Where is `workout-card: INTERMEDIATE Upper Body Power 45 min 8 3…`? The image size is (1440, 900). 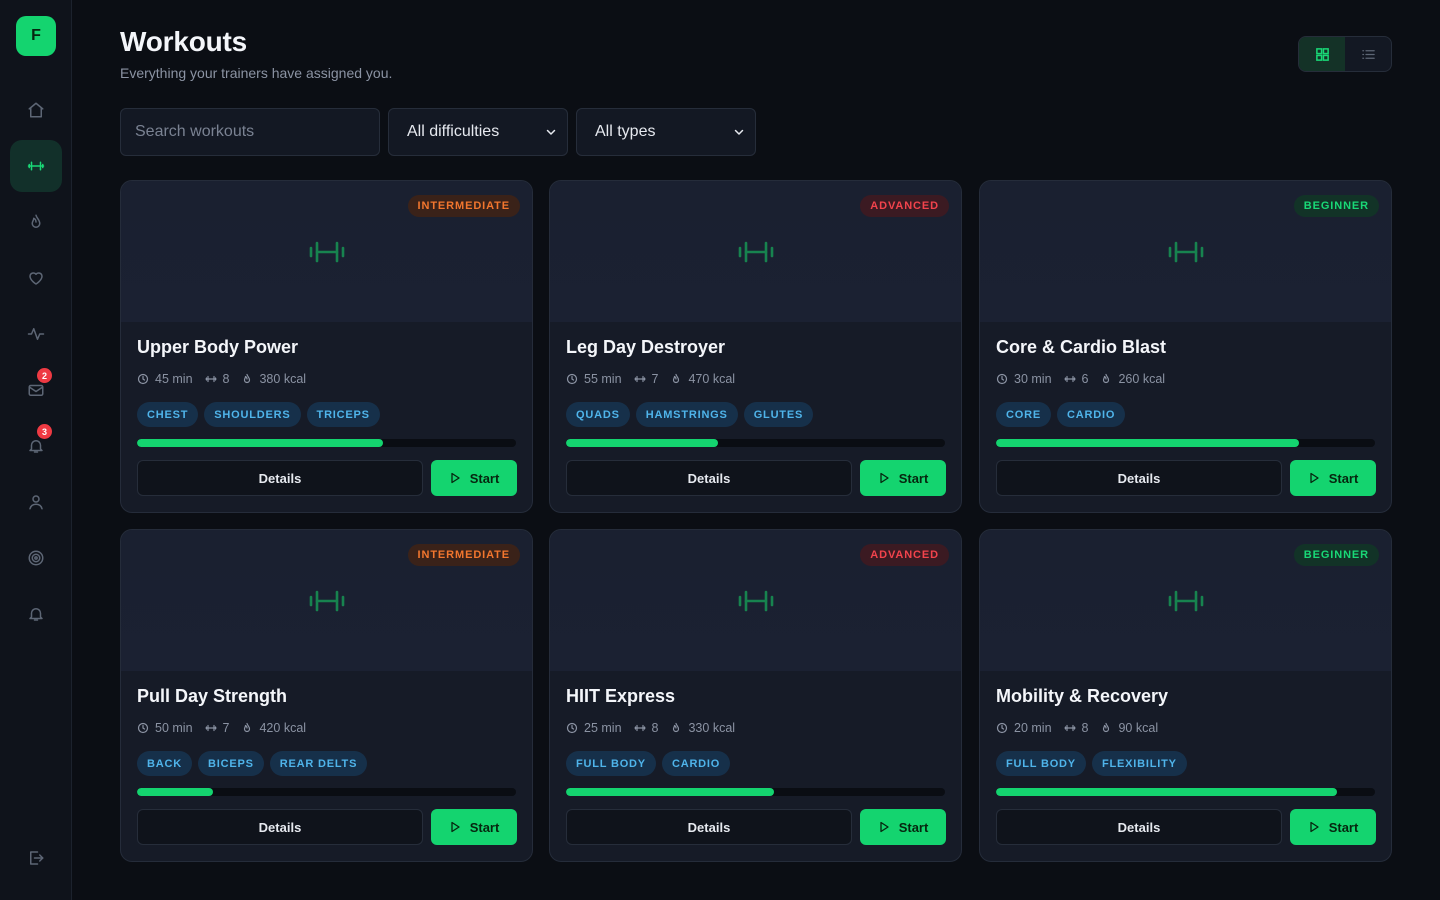
workout-card: INTERMEDIATE Upper Body Power 45 min 8 3… is located at coordinates (326, 346).